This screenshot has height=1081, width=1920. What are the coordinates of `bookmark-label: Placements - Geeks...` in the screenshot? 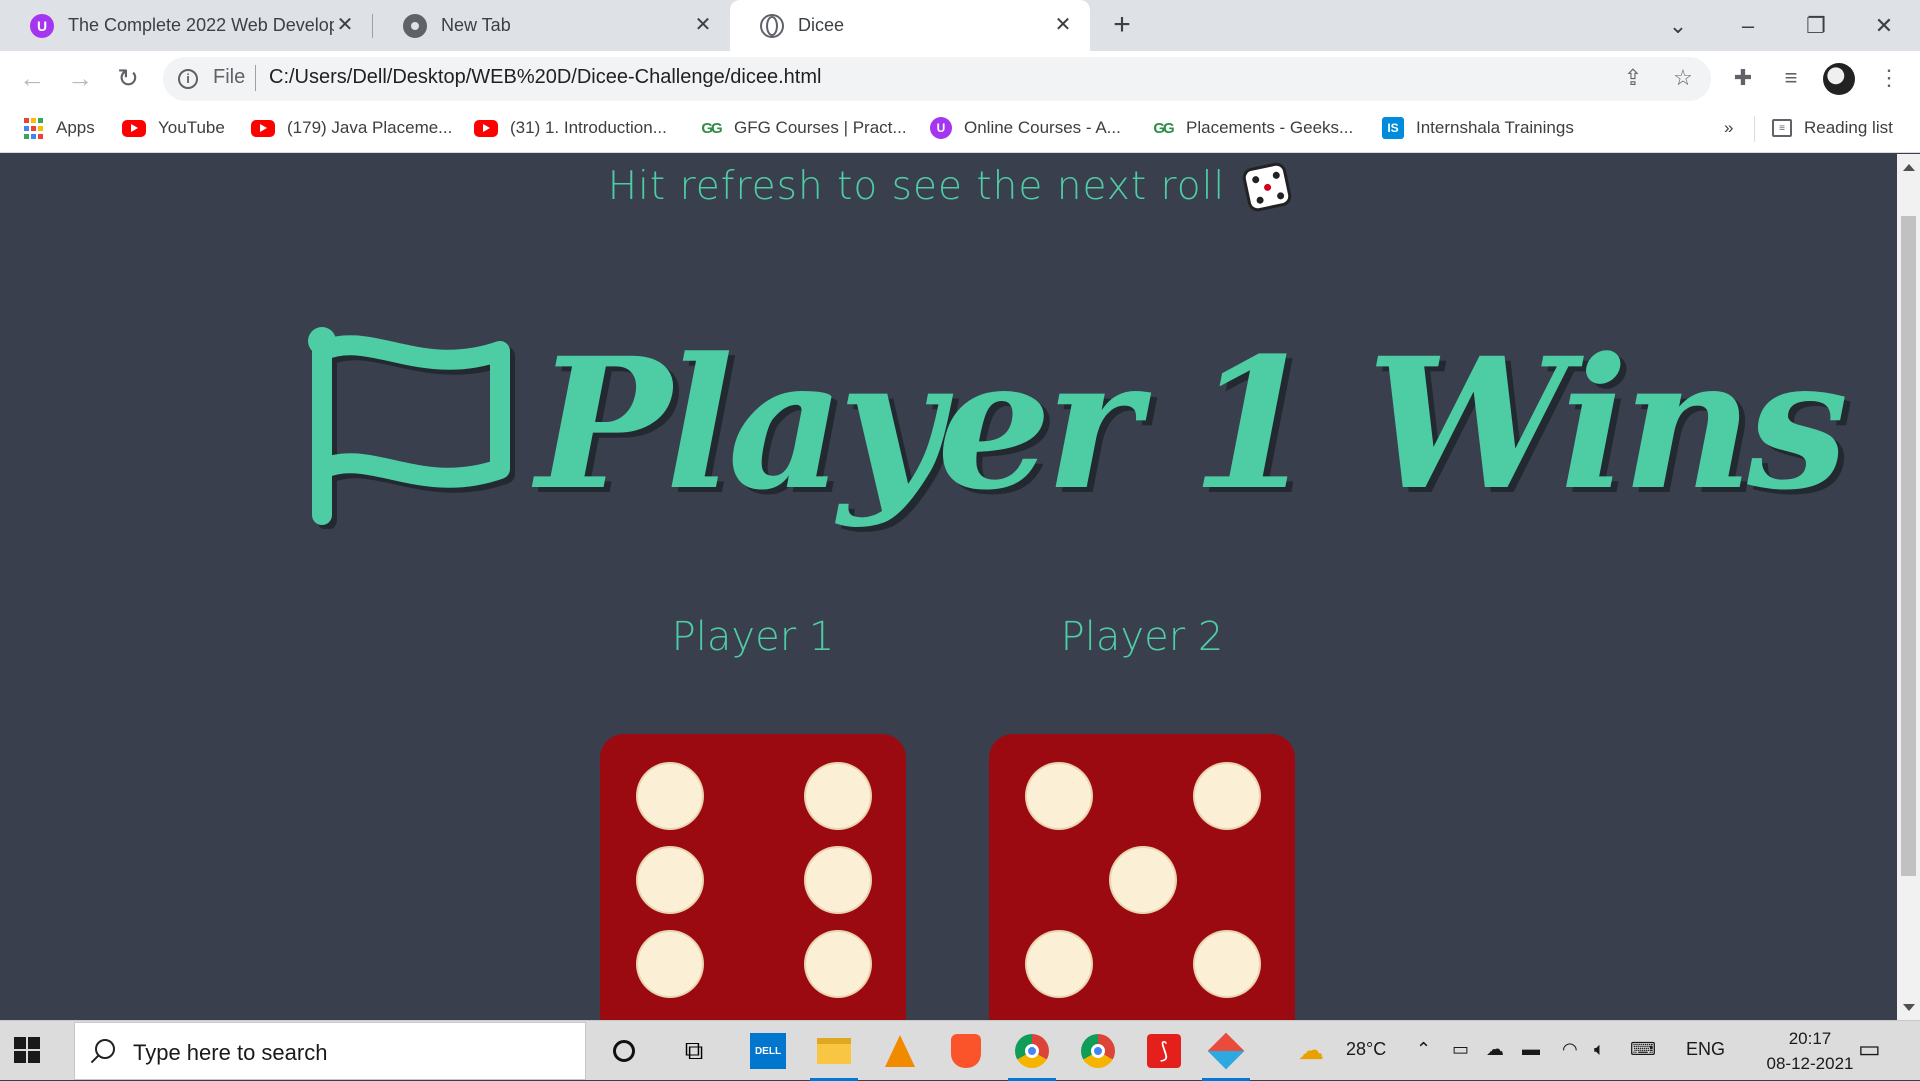 It's located at (1270, 127).